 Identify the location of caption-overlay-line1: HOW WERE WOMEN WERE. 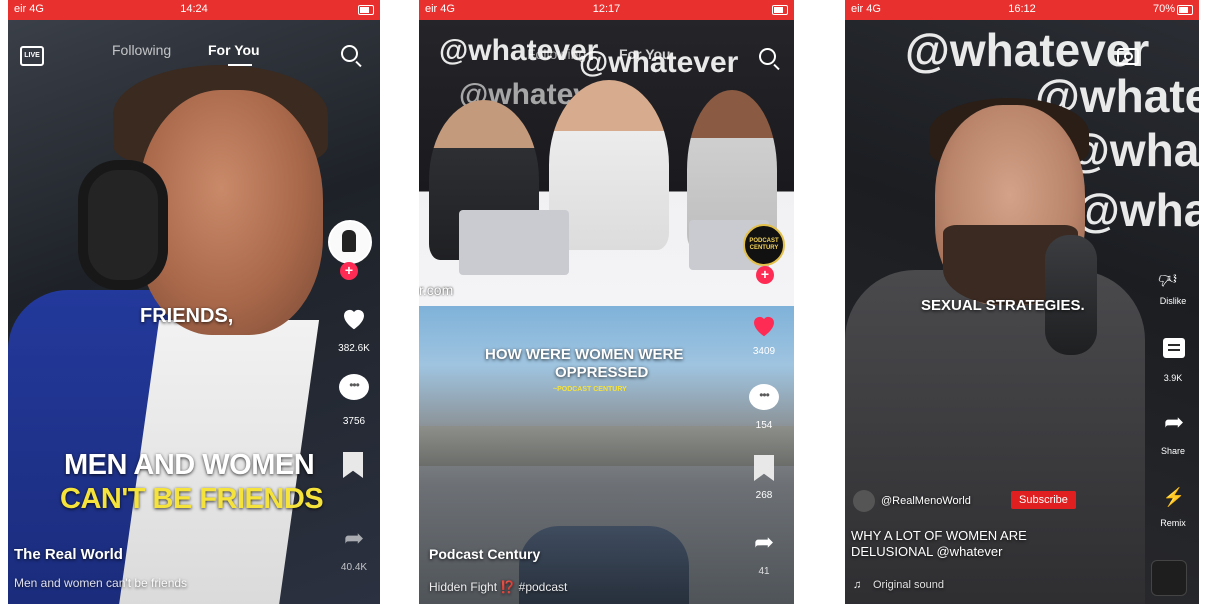
(584, 354).